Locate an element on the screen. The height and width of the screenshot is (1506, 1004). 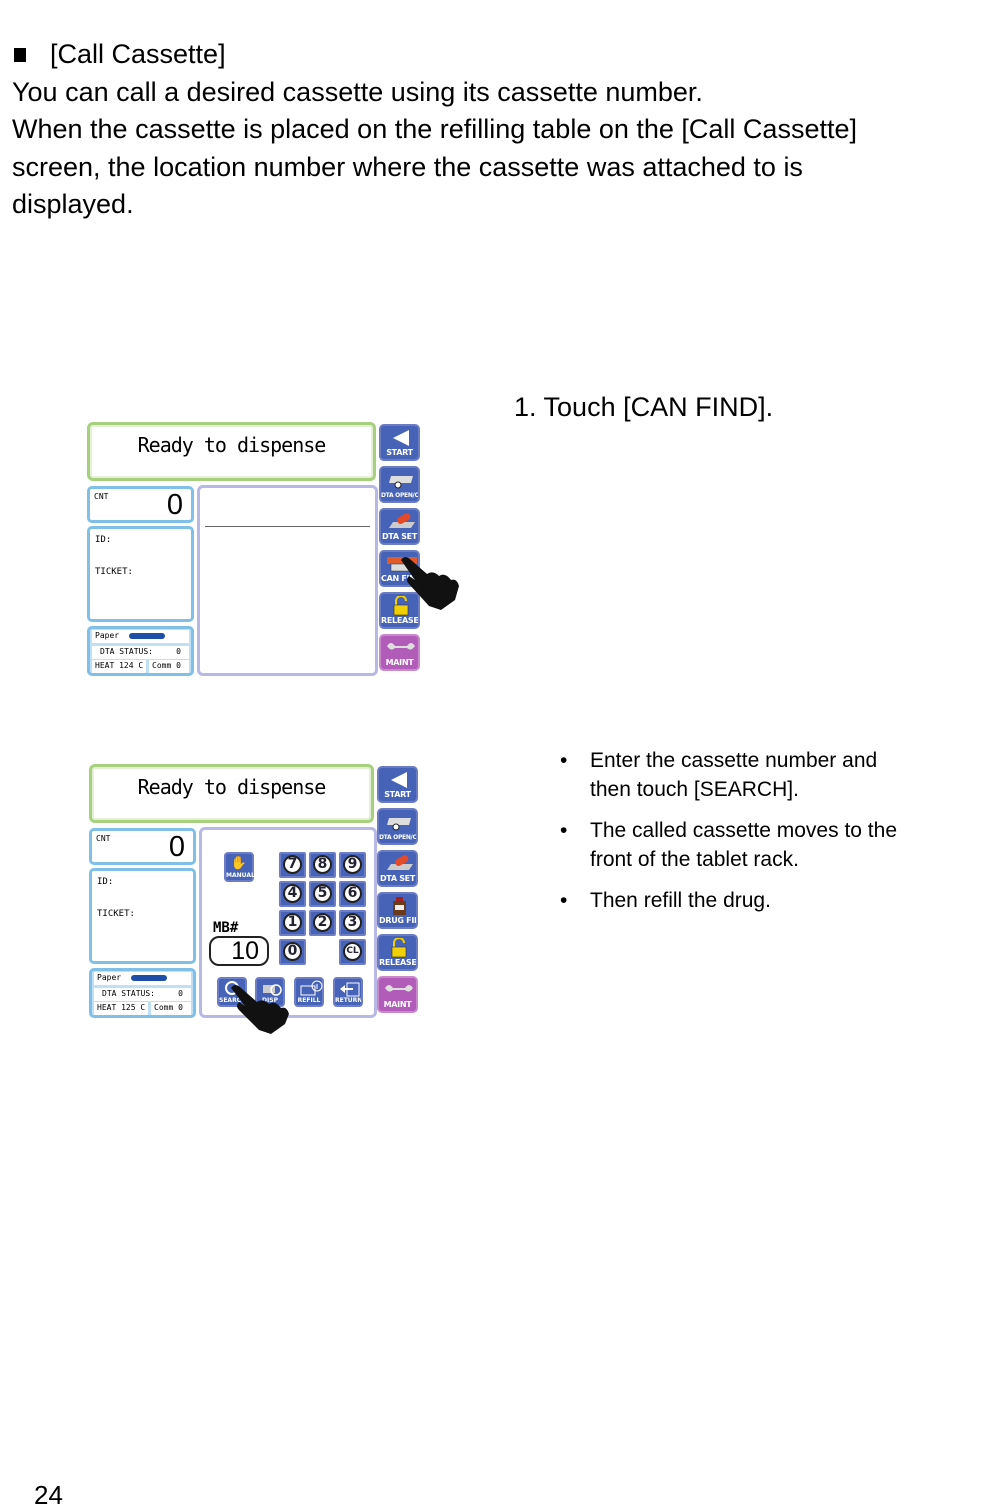
mb-number-field: 10 is located at coordinates (239, 951).